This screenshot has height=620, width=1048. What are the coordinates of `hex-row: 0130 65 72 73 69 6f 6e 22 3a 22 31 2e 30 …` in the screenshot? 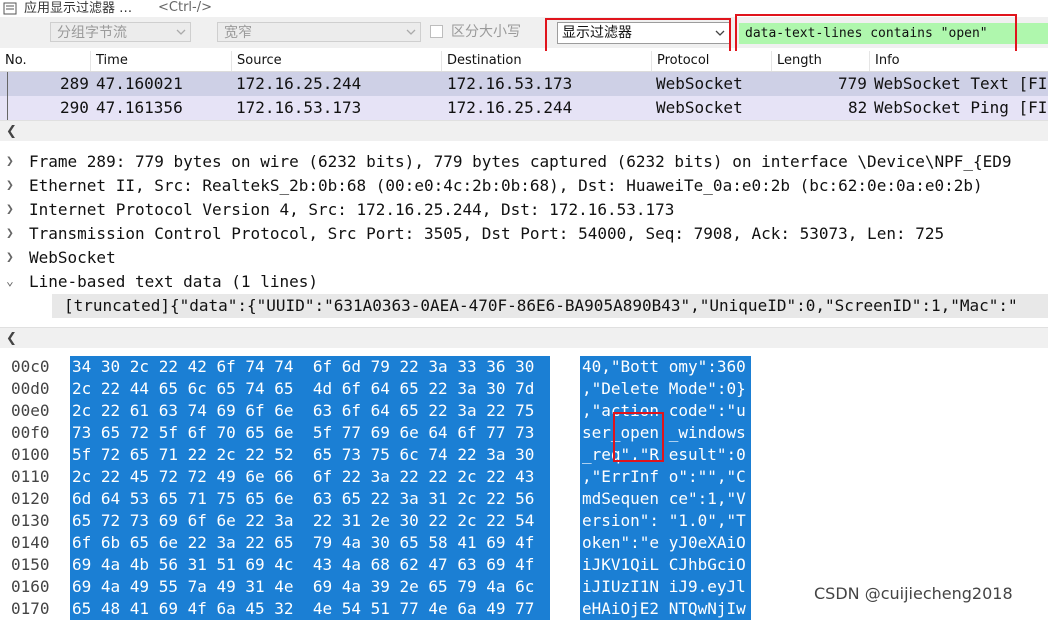 It's located at (524, 521).